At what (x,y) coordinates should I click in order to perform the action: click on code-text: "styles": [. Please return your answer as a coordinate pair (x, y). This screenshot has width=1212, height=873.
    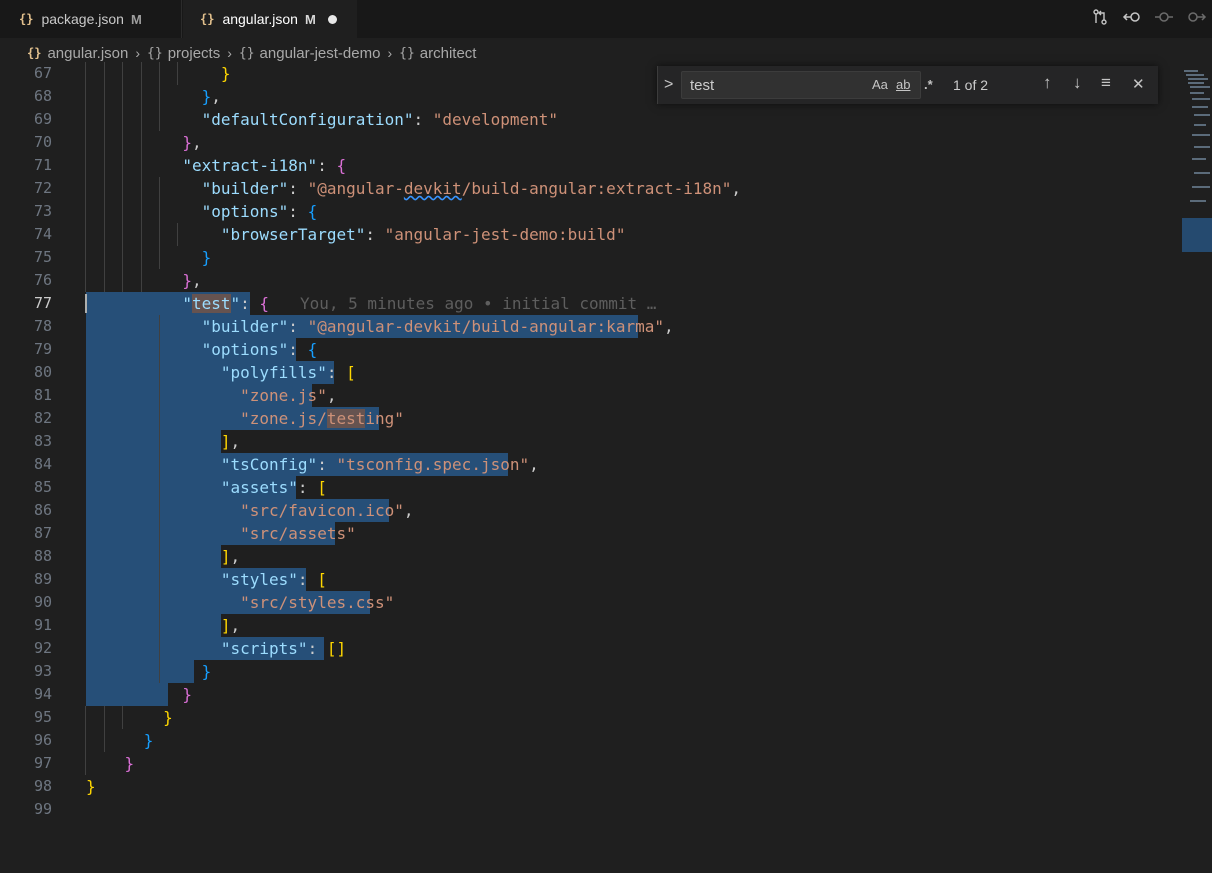
    Looking at the image, I should click on (273, 579).